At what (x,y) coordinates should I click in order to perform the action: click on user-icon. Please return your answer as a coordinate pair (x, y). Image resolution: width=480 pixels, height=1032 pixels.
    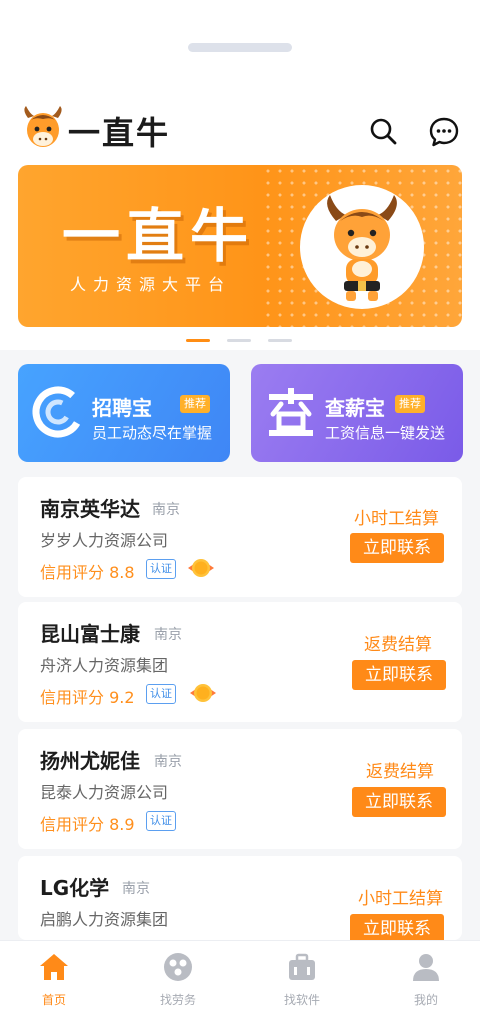
    Looking at the image, I should click on (426, 967).